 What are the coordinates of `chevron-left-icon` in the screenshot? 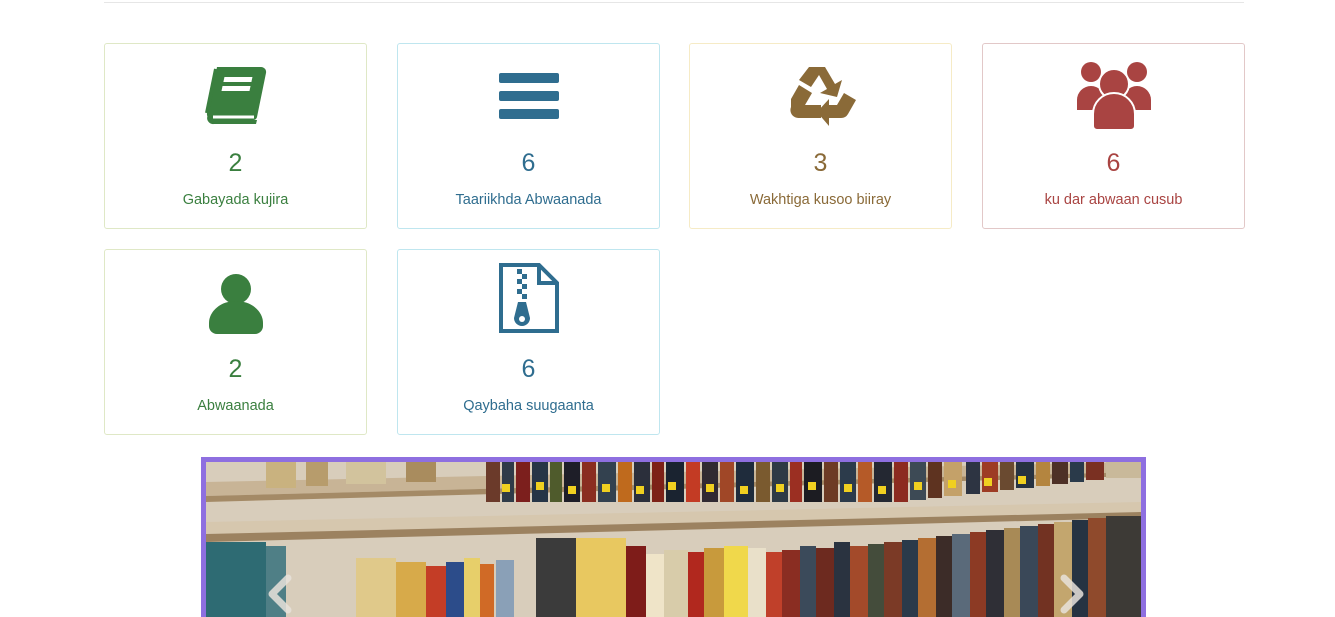 It's located at (280, 594).